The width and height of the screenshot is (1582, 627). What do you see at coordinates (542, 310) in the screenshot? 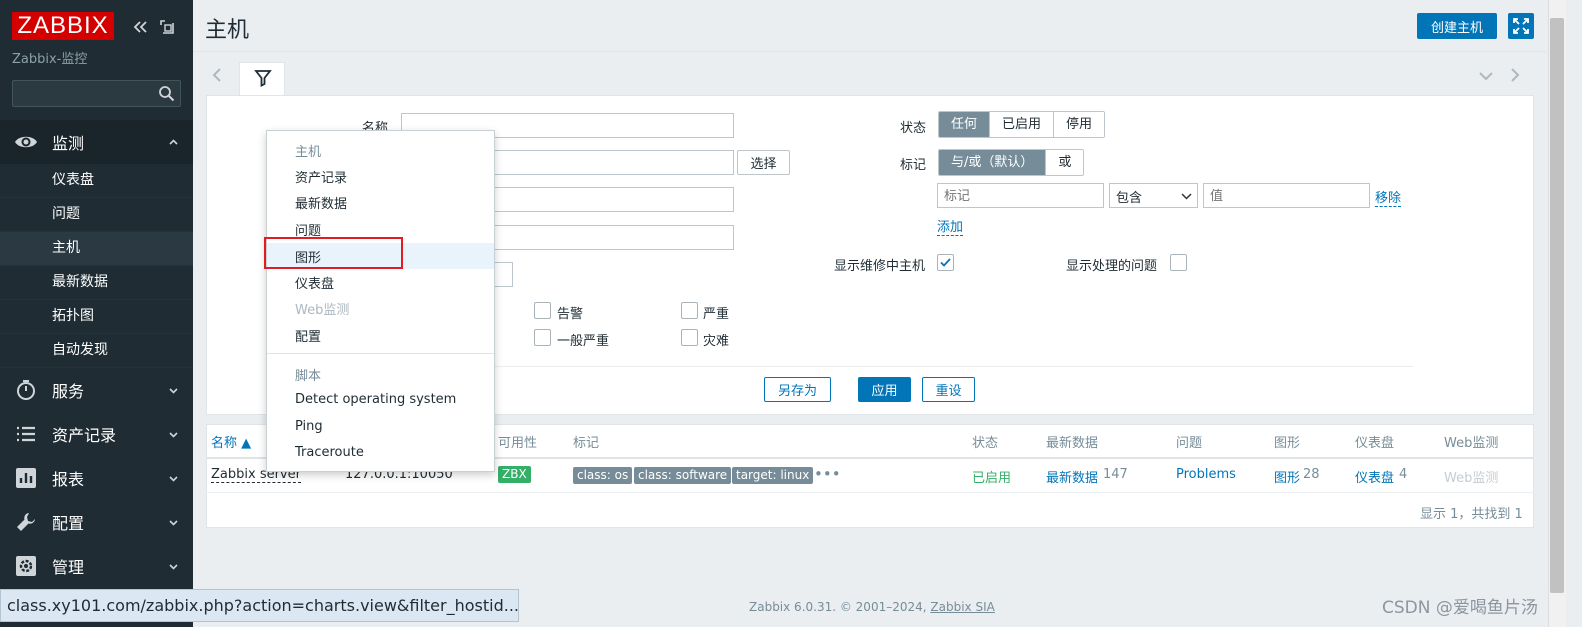
I see `severity-warning-checkbox` at bounding box center [542, 310].